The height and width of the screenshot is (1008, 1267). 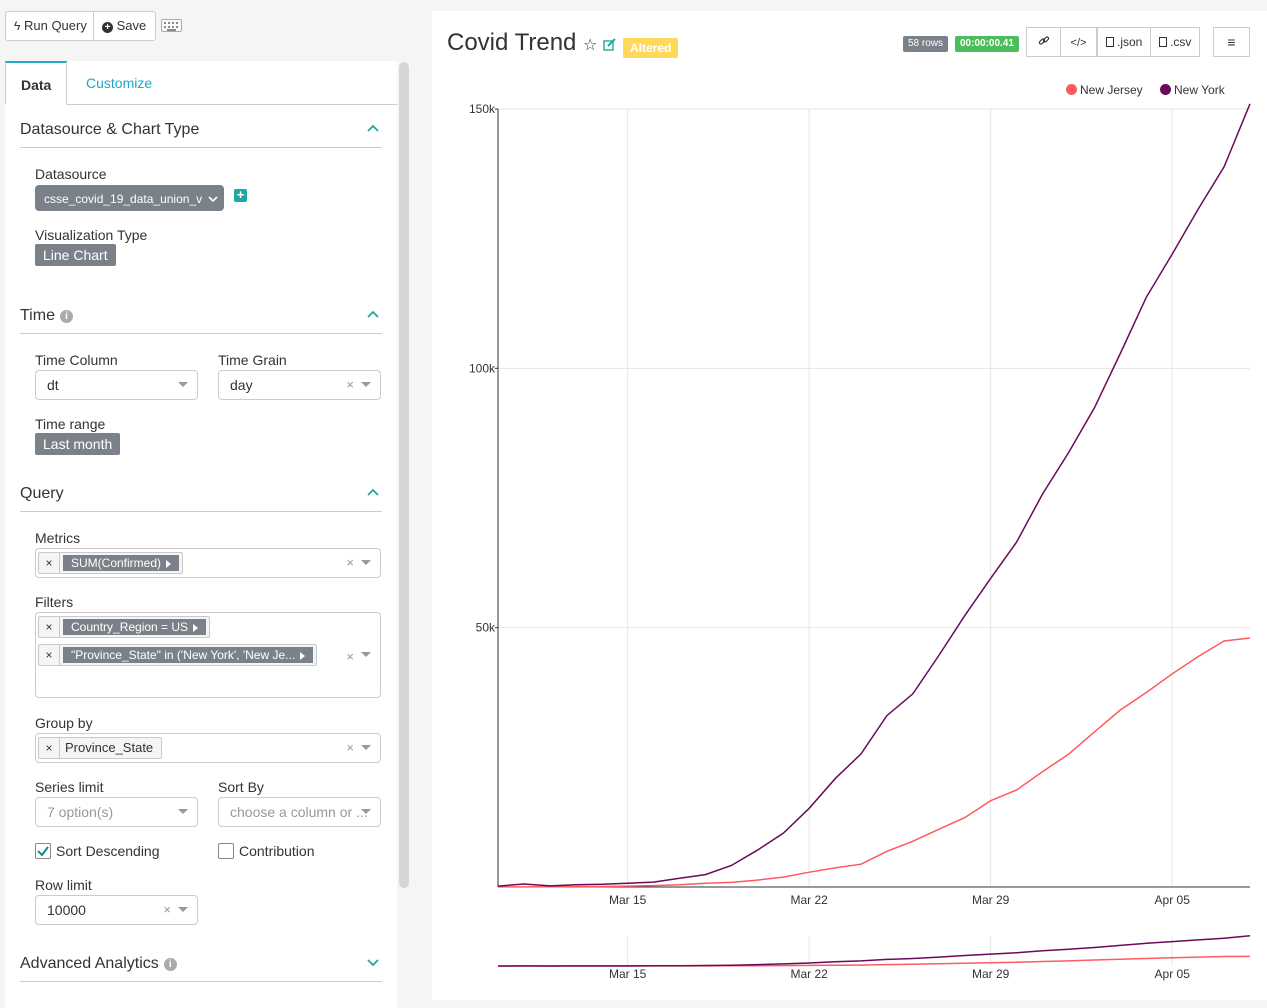 I want to click on time-column-value: dt, so click(x=53, y=385).